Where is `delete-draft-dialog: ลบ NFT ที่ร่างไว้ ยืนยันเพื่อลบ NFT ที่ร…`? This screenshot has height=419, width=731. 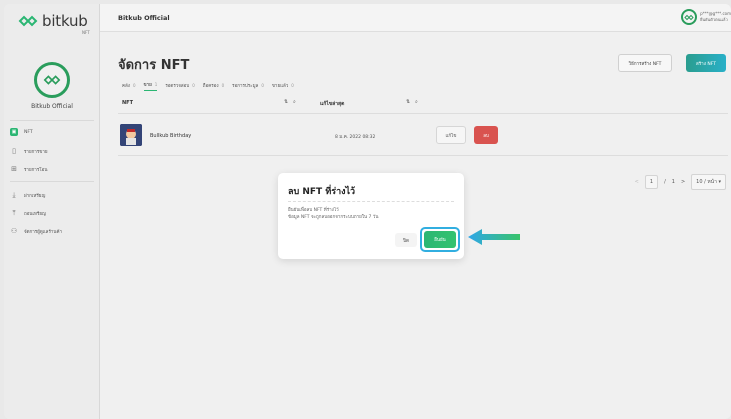 delete-draft-dialog: ลบ NFT ที่ร่างไว้ ยืนยันเพื่อลบ NFT ที่ร… is located at coordinates (371, 216).